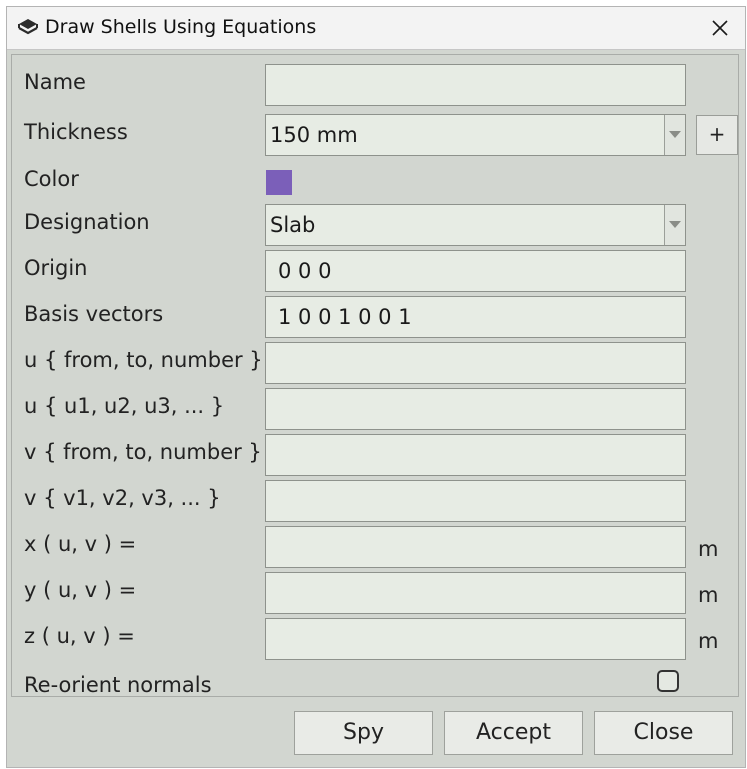  I want to click on name-label: Name, so click(55, 82).